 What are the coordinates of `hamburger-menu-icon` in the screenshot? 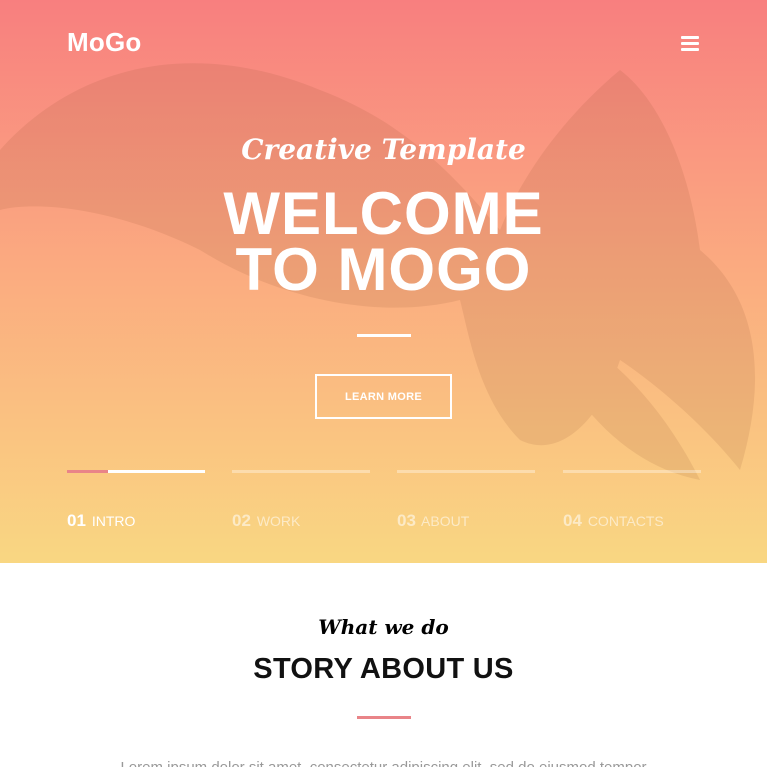 It's located at (691, 43).